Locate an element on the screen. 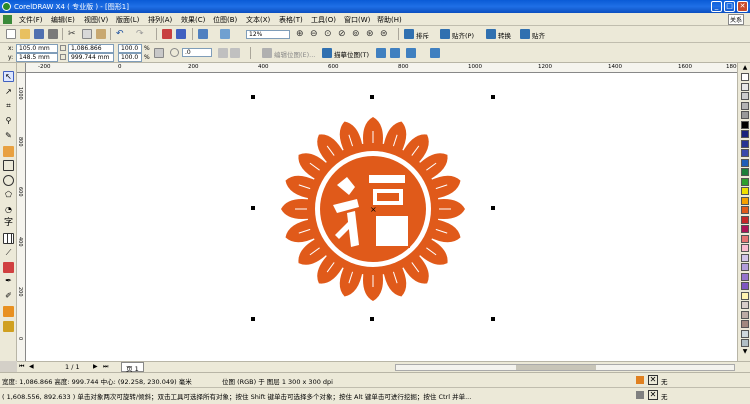  lock-ratio-icon is located at coordinates (159, 53).